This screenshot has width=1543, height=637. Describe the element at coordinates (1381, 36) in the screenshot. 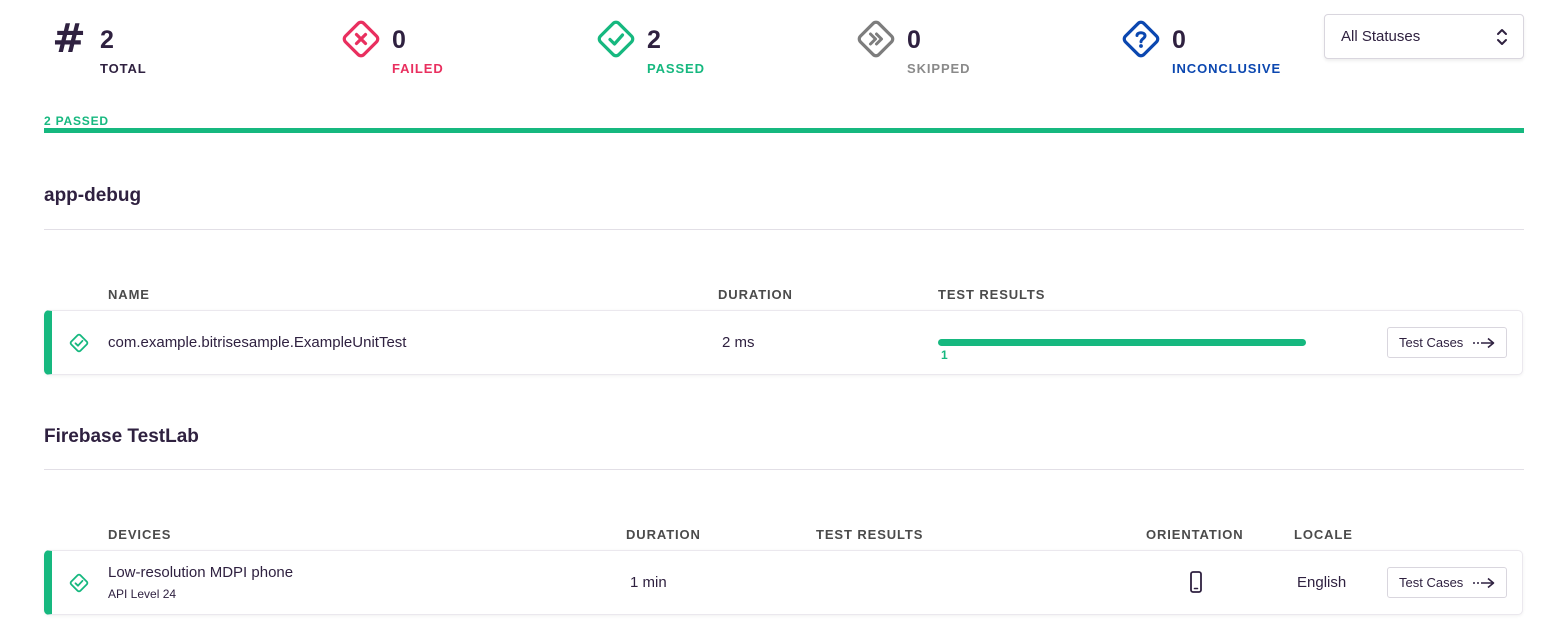

I see `status-filter-value: All Statuses` at that location.